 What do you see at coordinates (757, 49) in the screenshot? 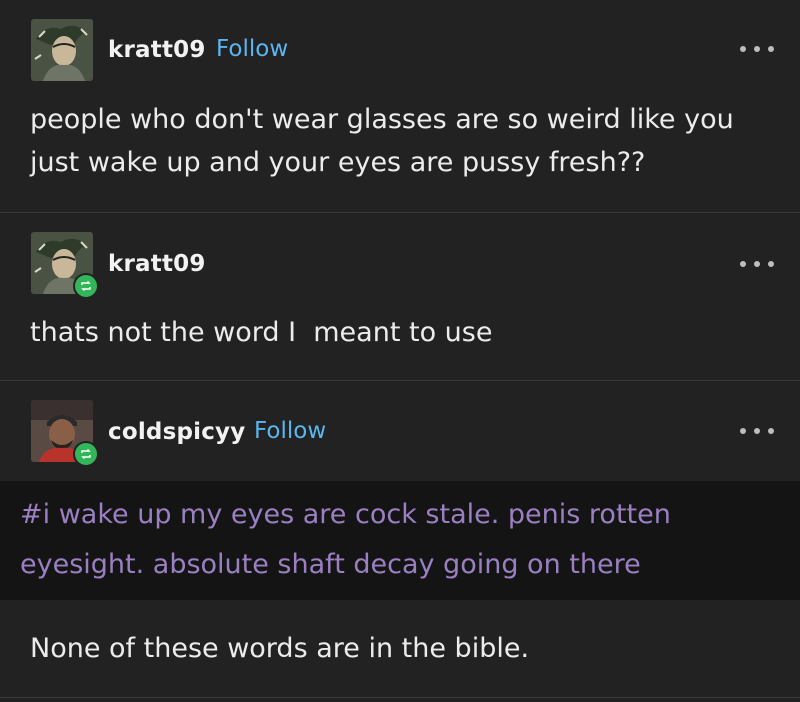
I see `post-1-more-icon` at bounding box center [757, 49].